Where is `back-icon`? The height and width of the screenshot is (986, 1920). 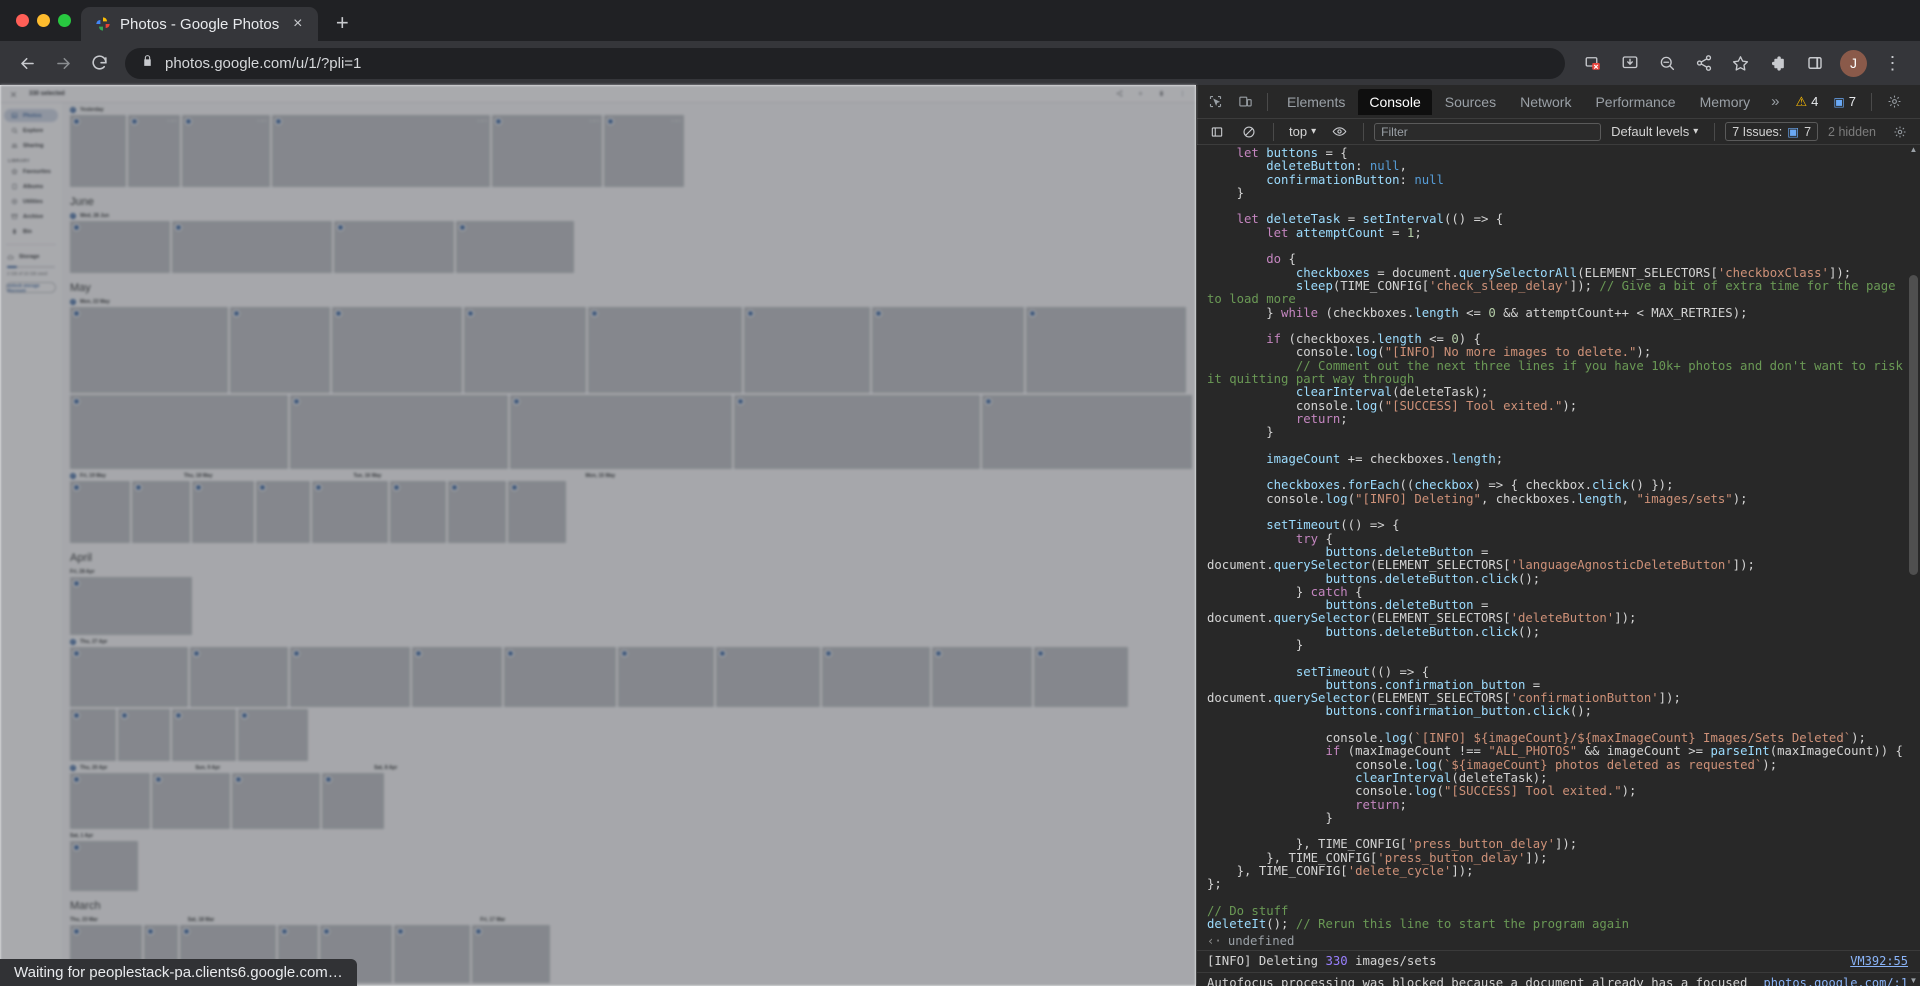 back-icon is located at coordinates (27, 63).